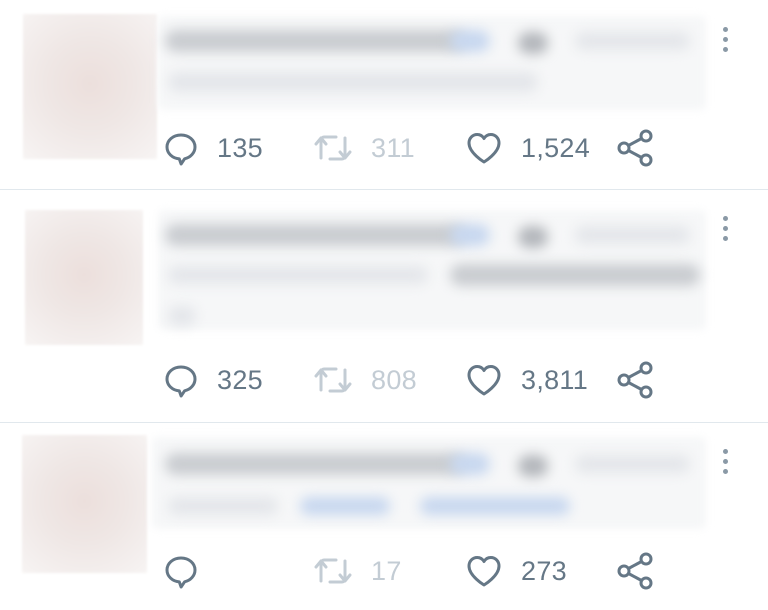 This screenshot has width=768, height=610. I want to click on reply-button, so click(190, 571).